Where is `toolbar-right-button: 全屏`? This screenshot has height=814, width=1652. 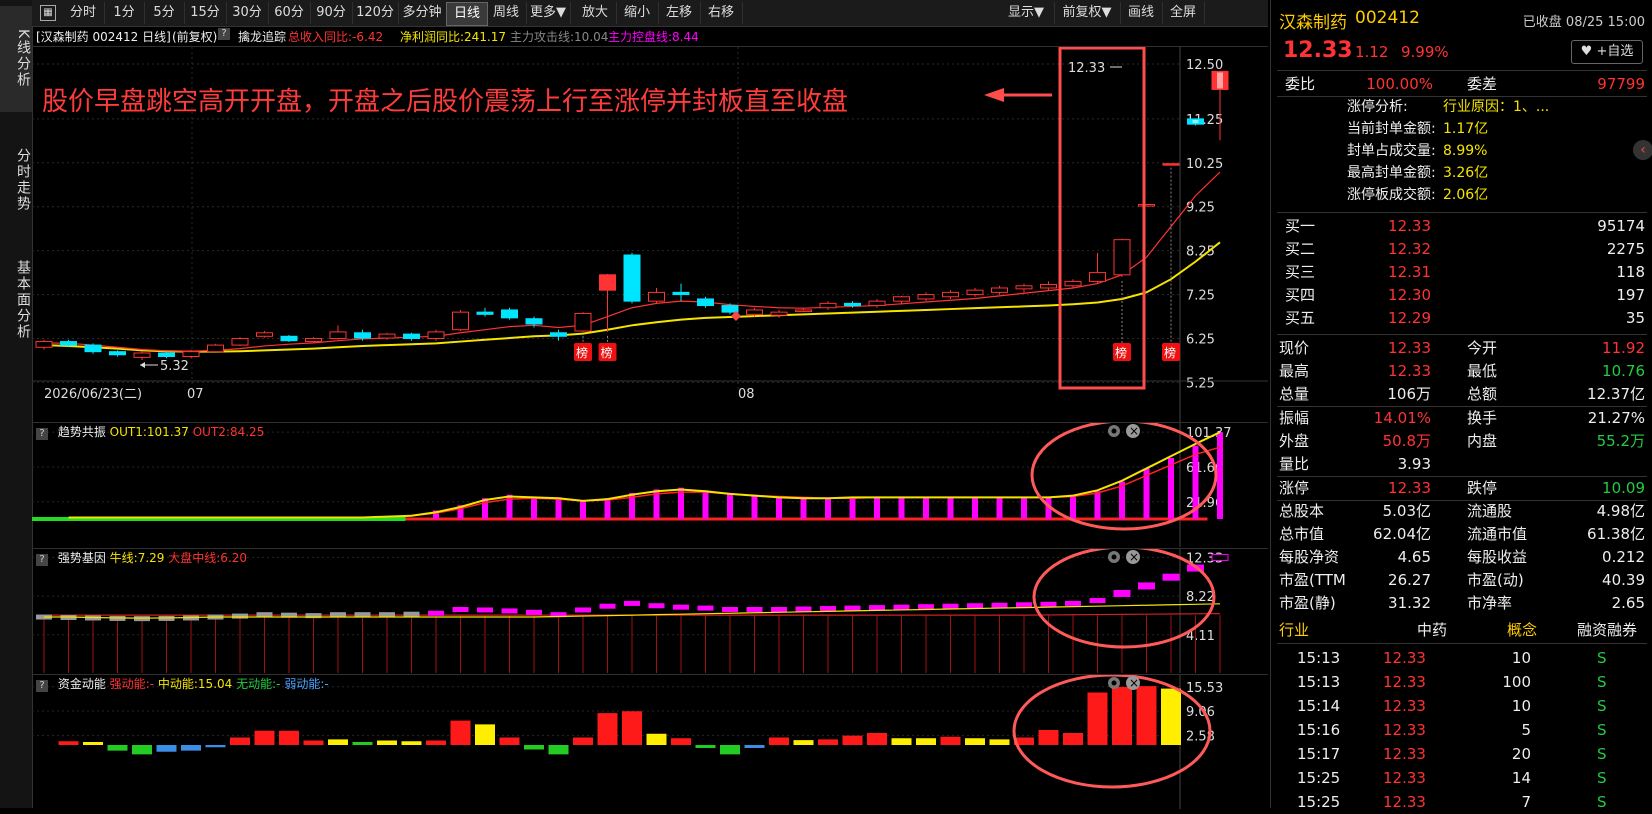
toolbar-right-button: 全屏 is located at coordinates (1183, 13).